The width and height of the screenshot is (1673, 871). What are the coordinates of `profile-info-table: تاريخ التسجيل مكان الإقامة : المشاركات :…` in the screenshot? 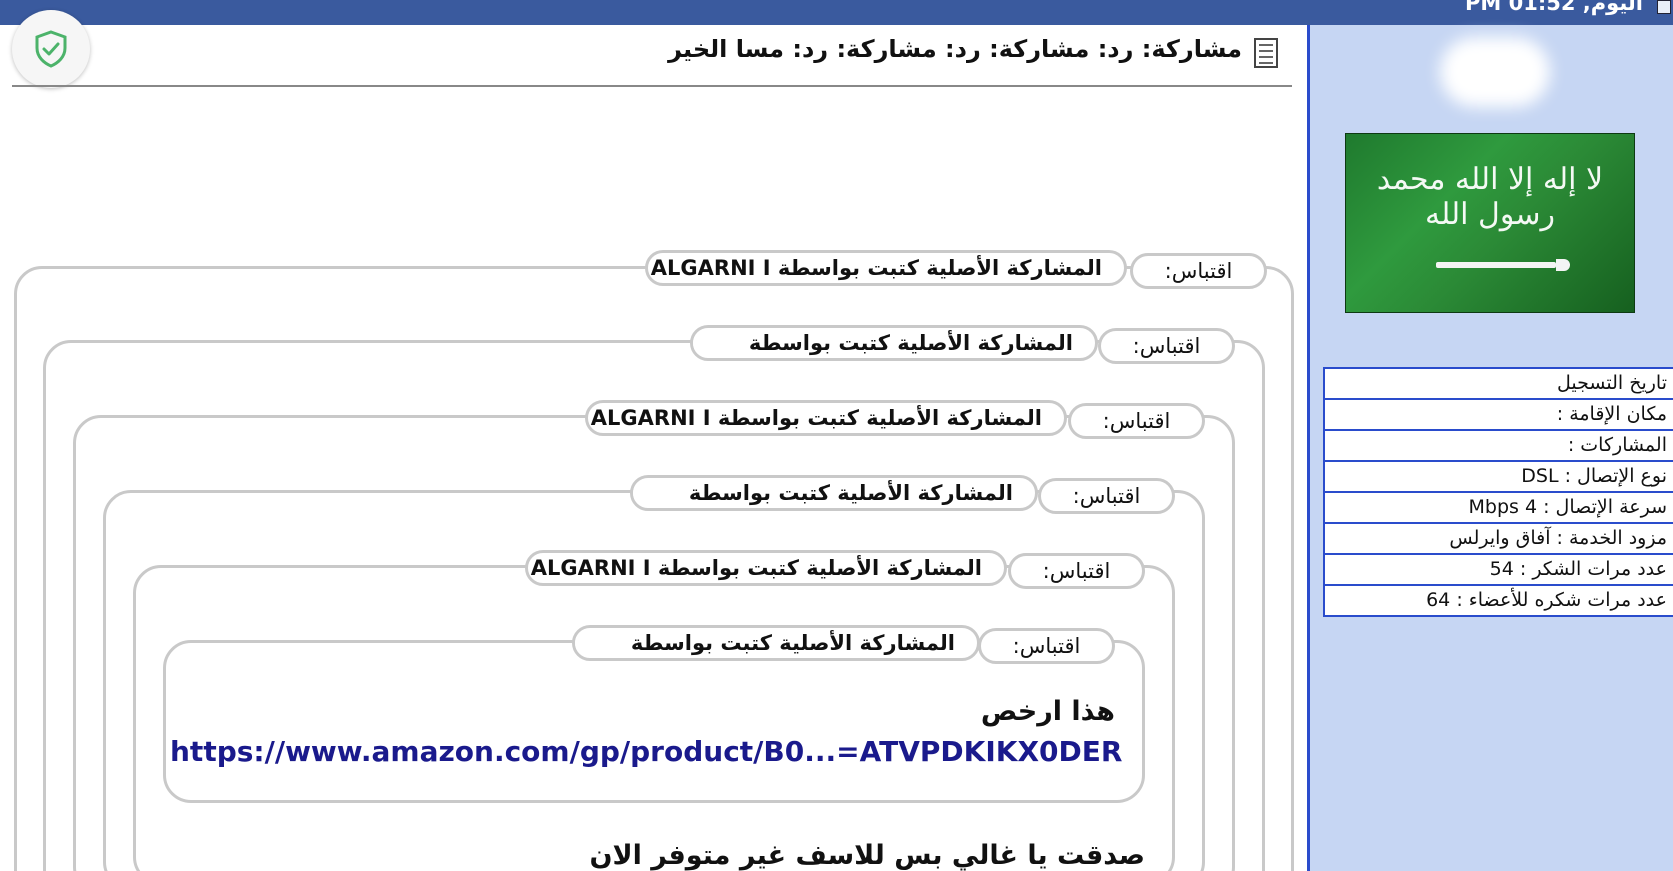 It's located at (1498, 492).